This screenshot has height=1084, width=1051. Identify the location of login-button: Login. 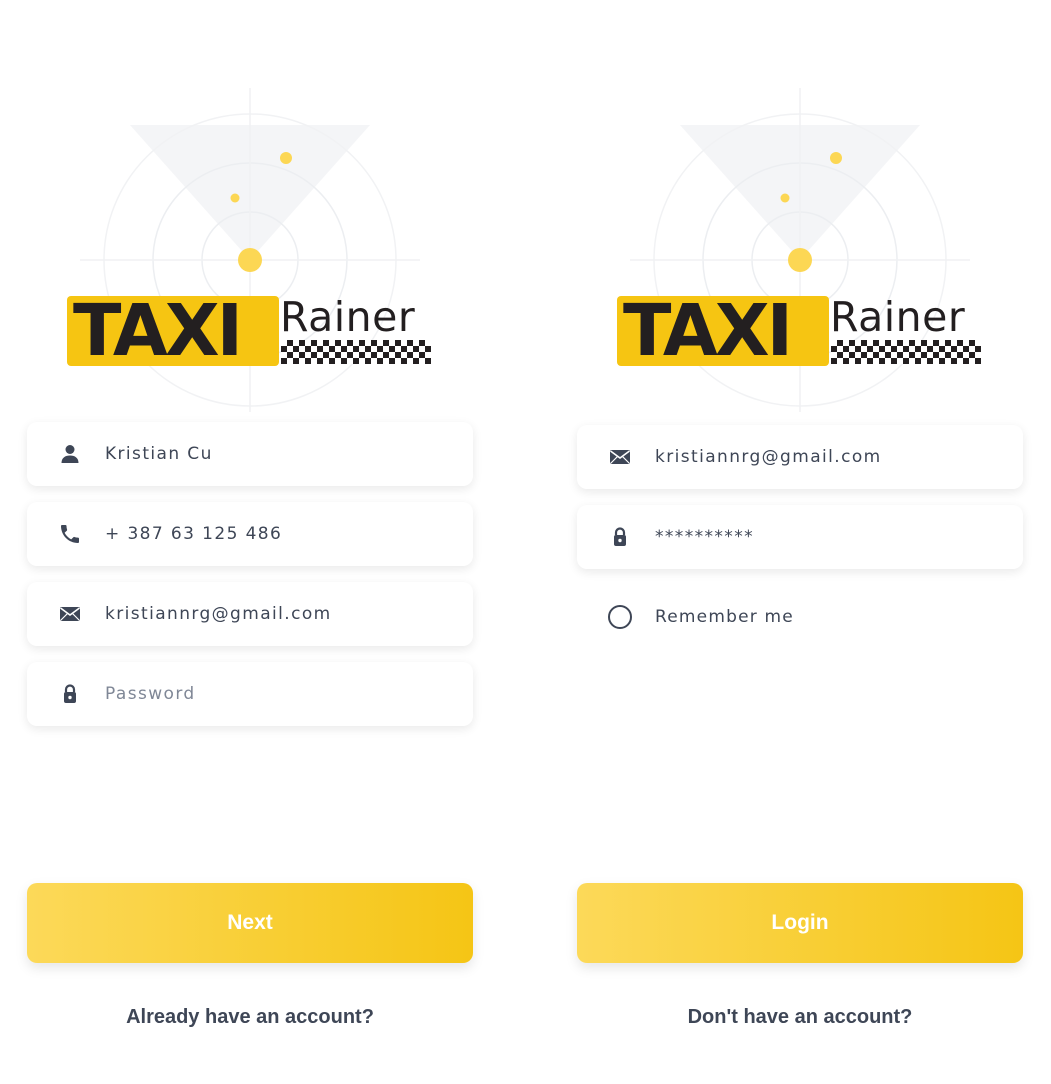
(800, 923).